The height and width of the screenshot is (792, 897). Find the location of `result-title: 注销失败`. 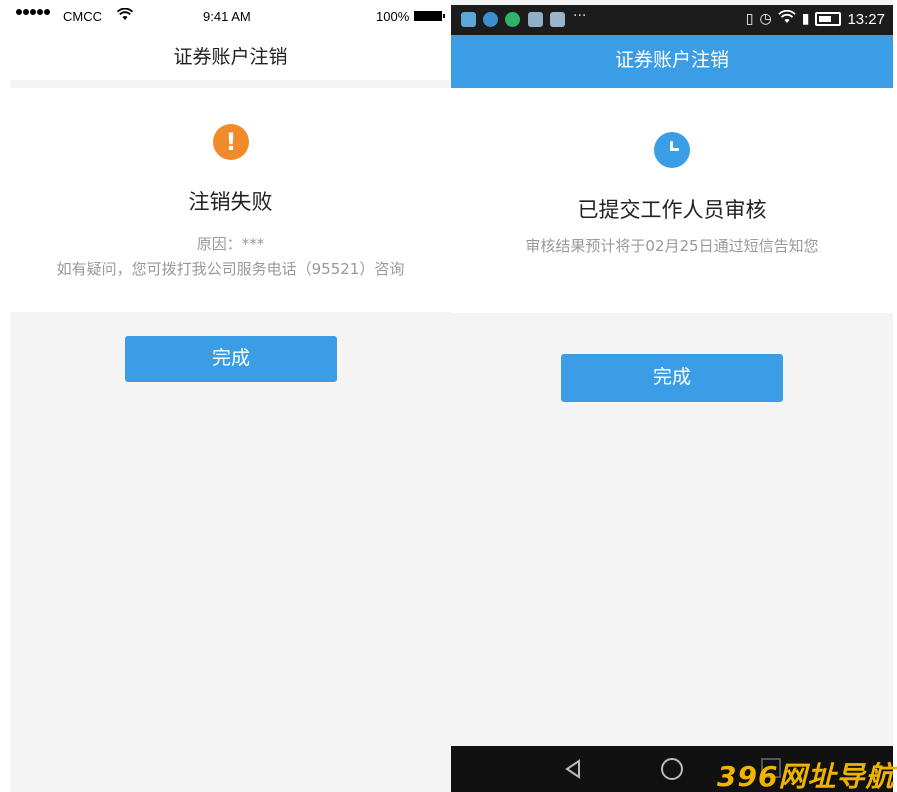

result-title: 注销失败 is located at coordinates (230, 202).